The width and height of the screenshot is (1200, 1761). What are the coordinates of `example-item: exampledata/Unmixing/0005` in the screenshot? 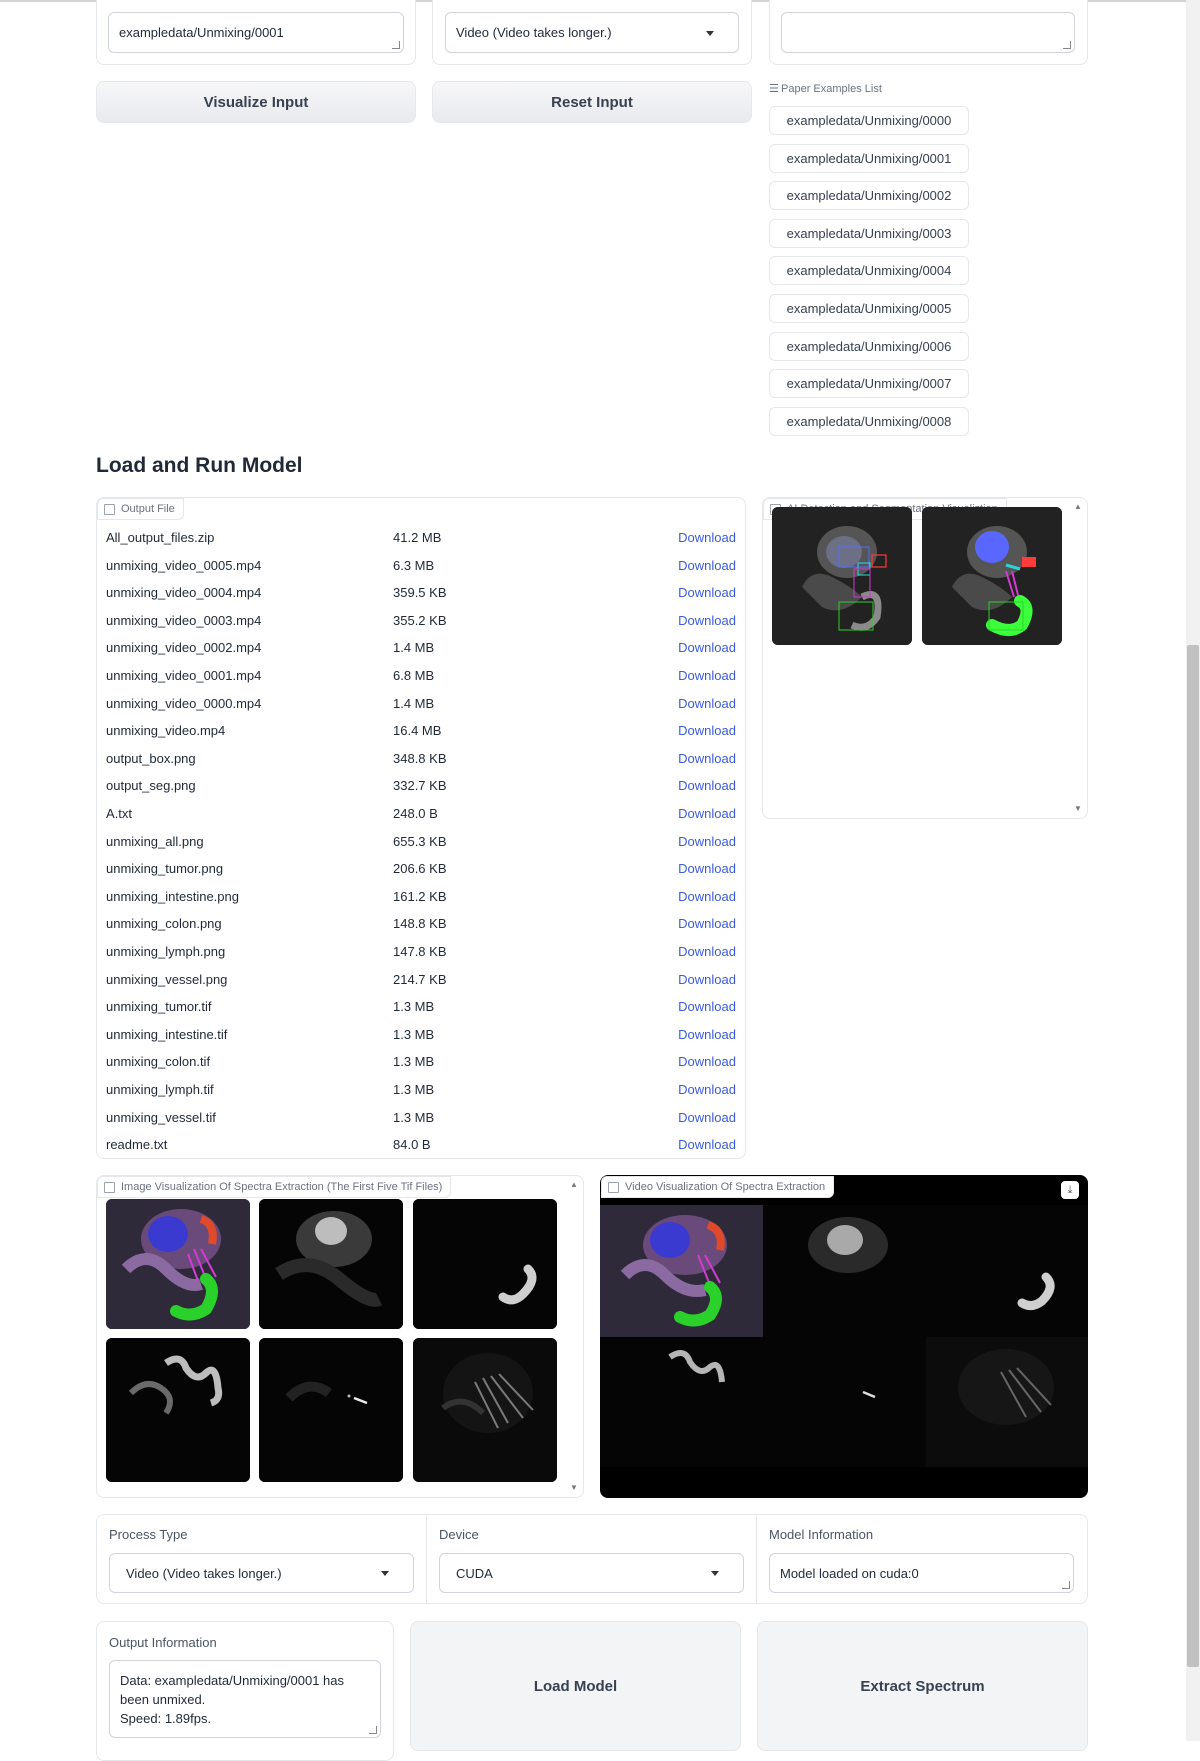 It's located at (869, 308).